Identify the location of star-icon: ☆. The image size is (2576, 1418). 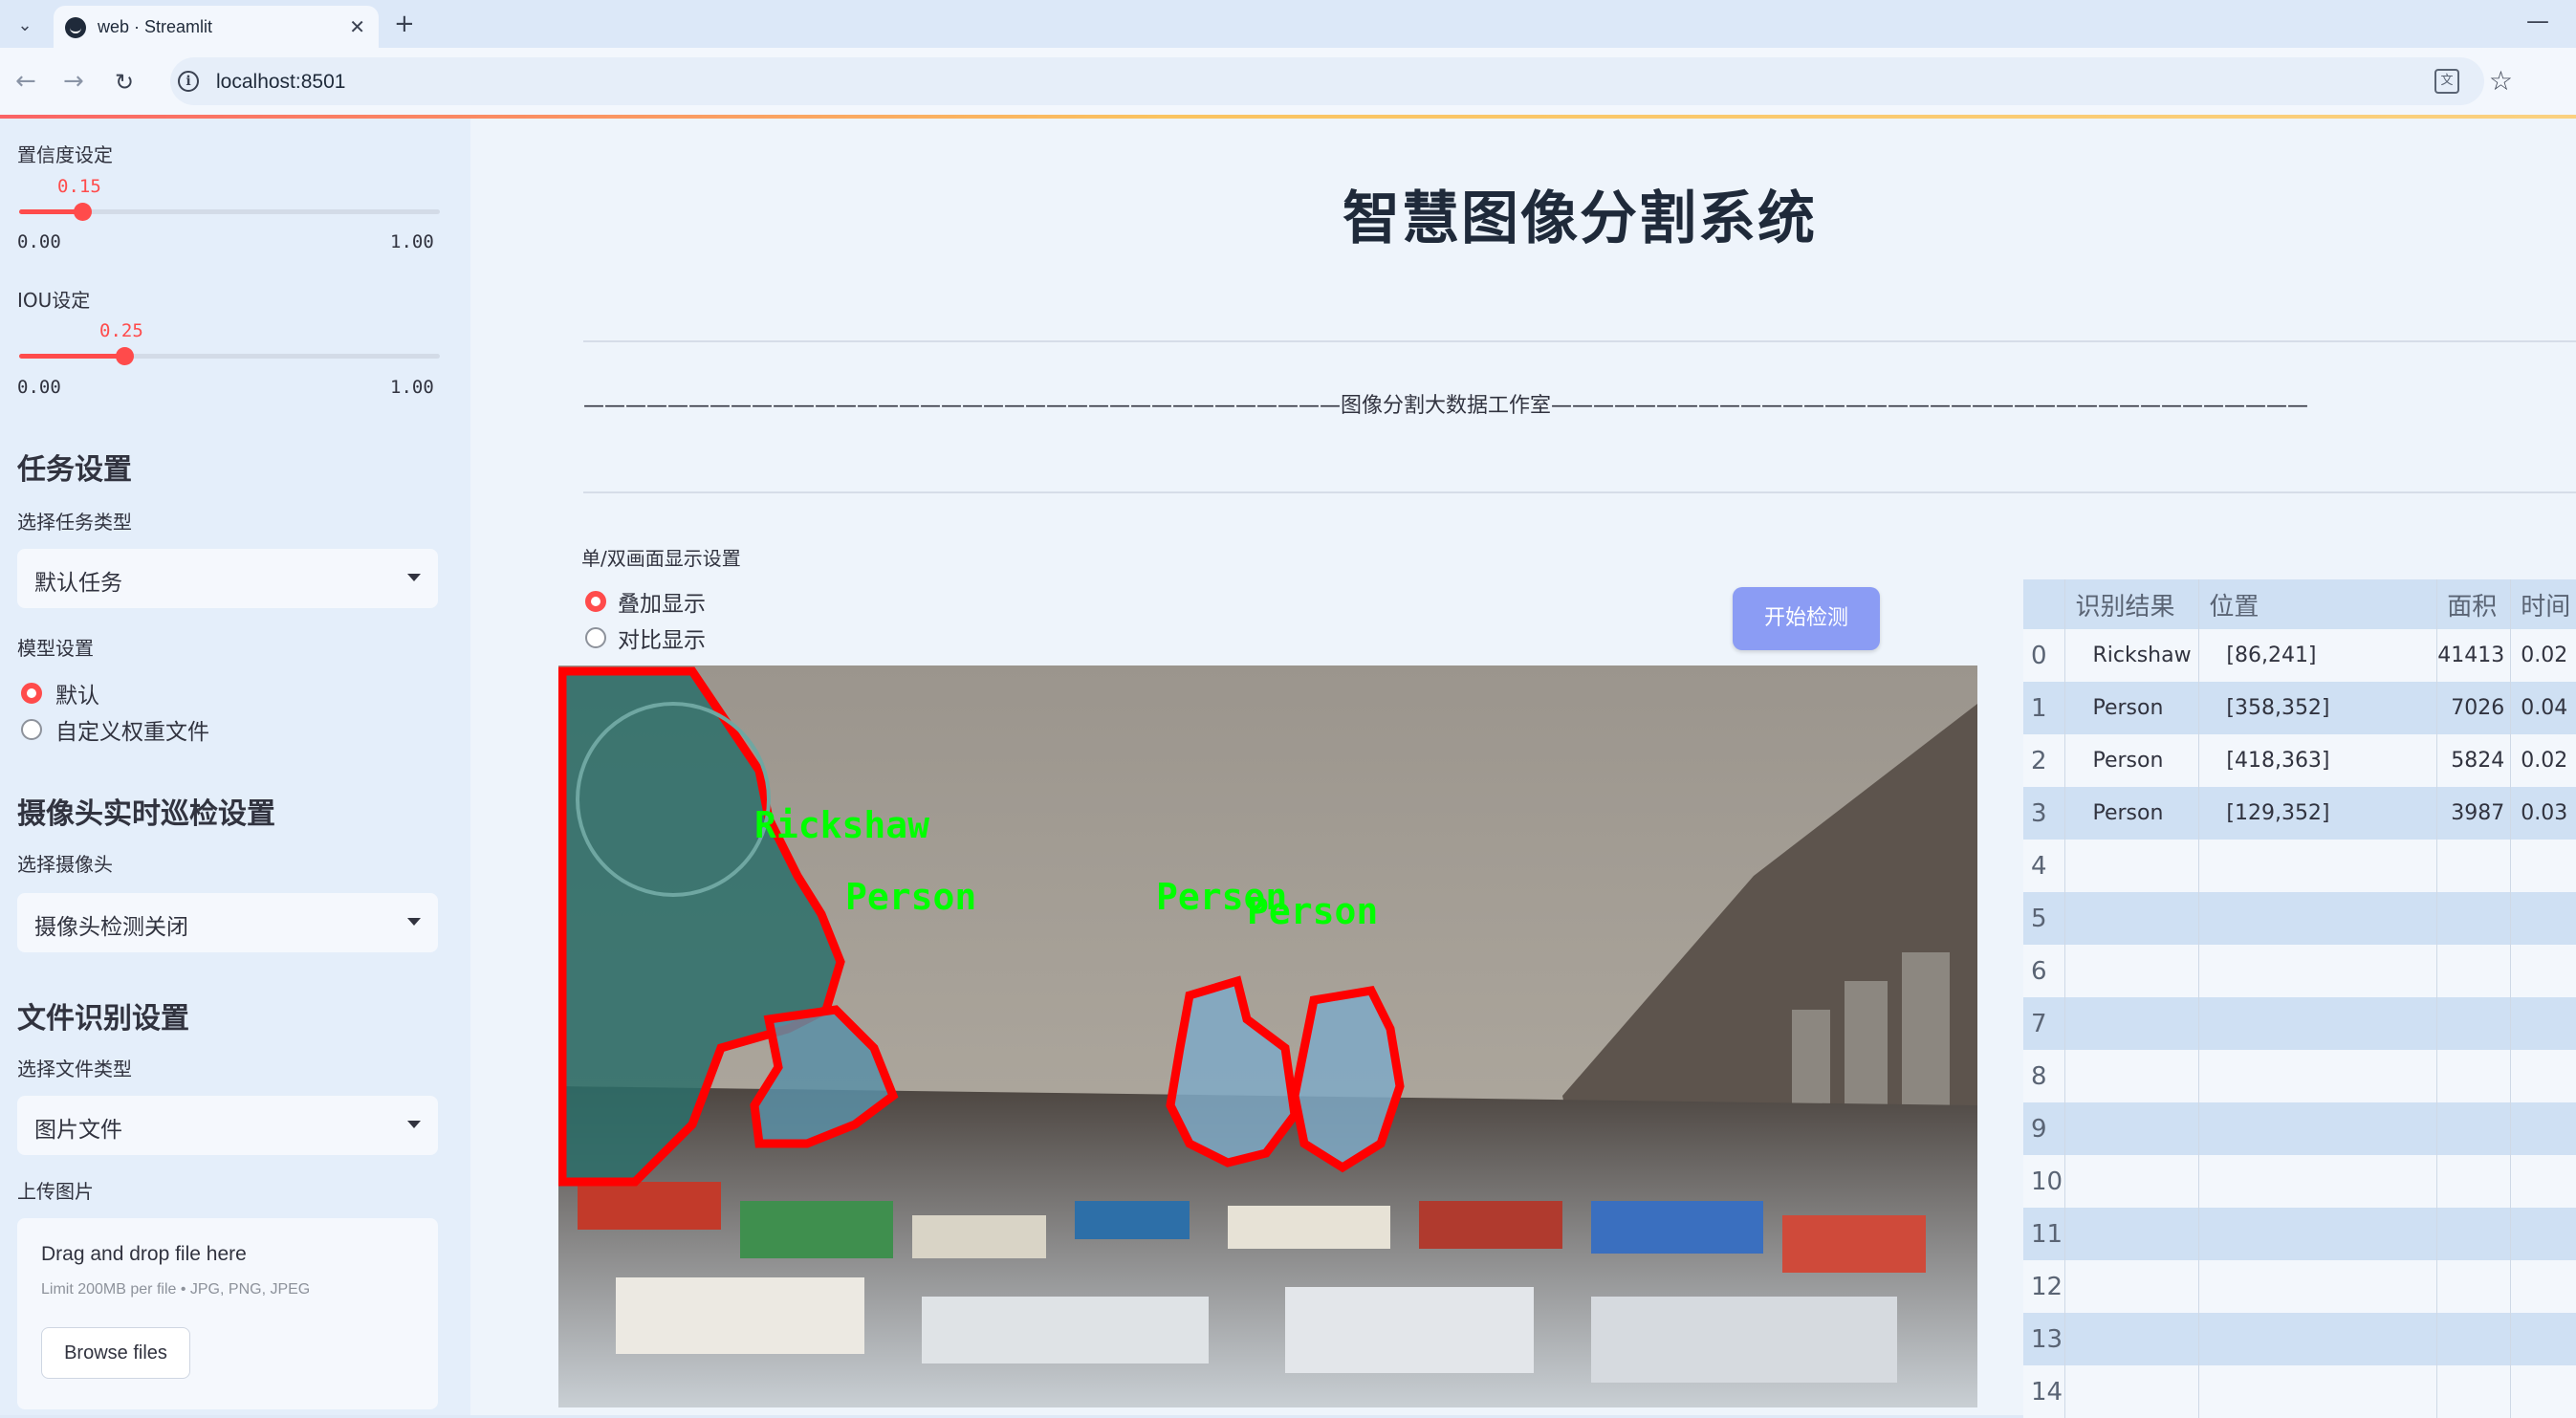
(2501, 81).